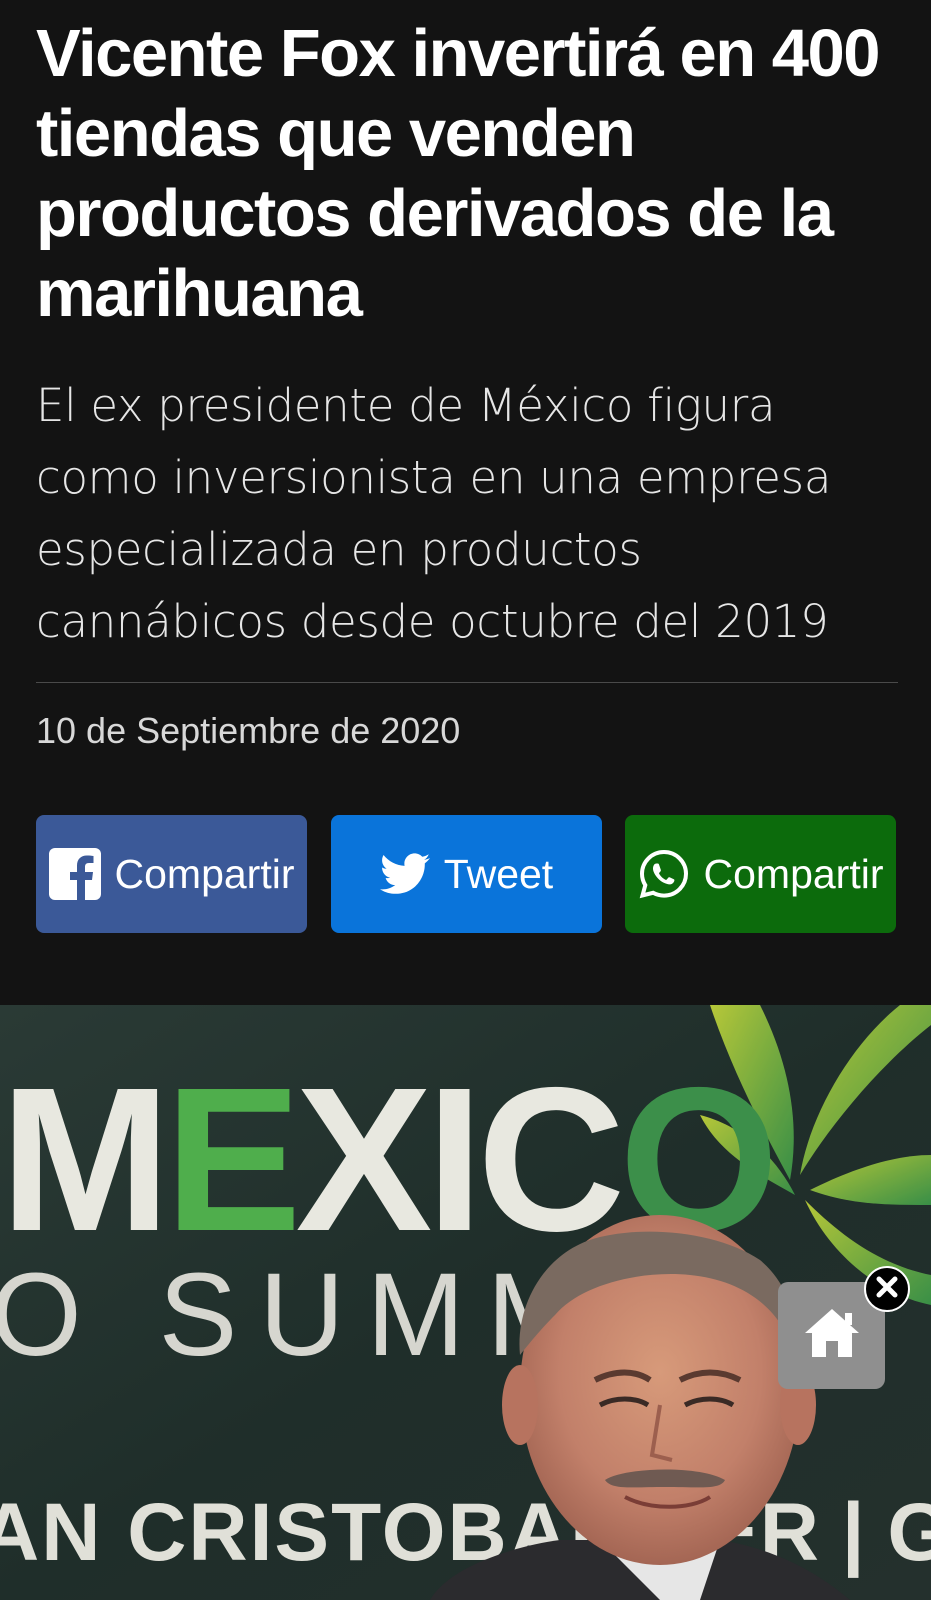  Describe the element at coordinates (467, 682) in the screenshot. I see `divider` at that location.